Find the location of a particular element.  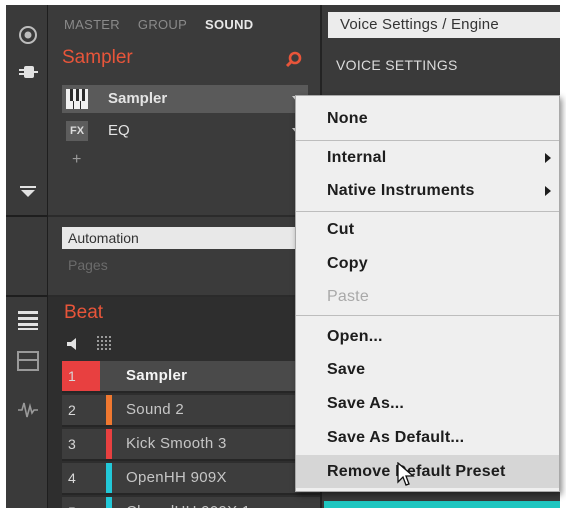

plugin-slot-label: EQ is located at coordinates (119, 130).